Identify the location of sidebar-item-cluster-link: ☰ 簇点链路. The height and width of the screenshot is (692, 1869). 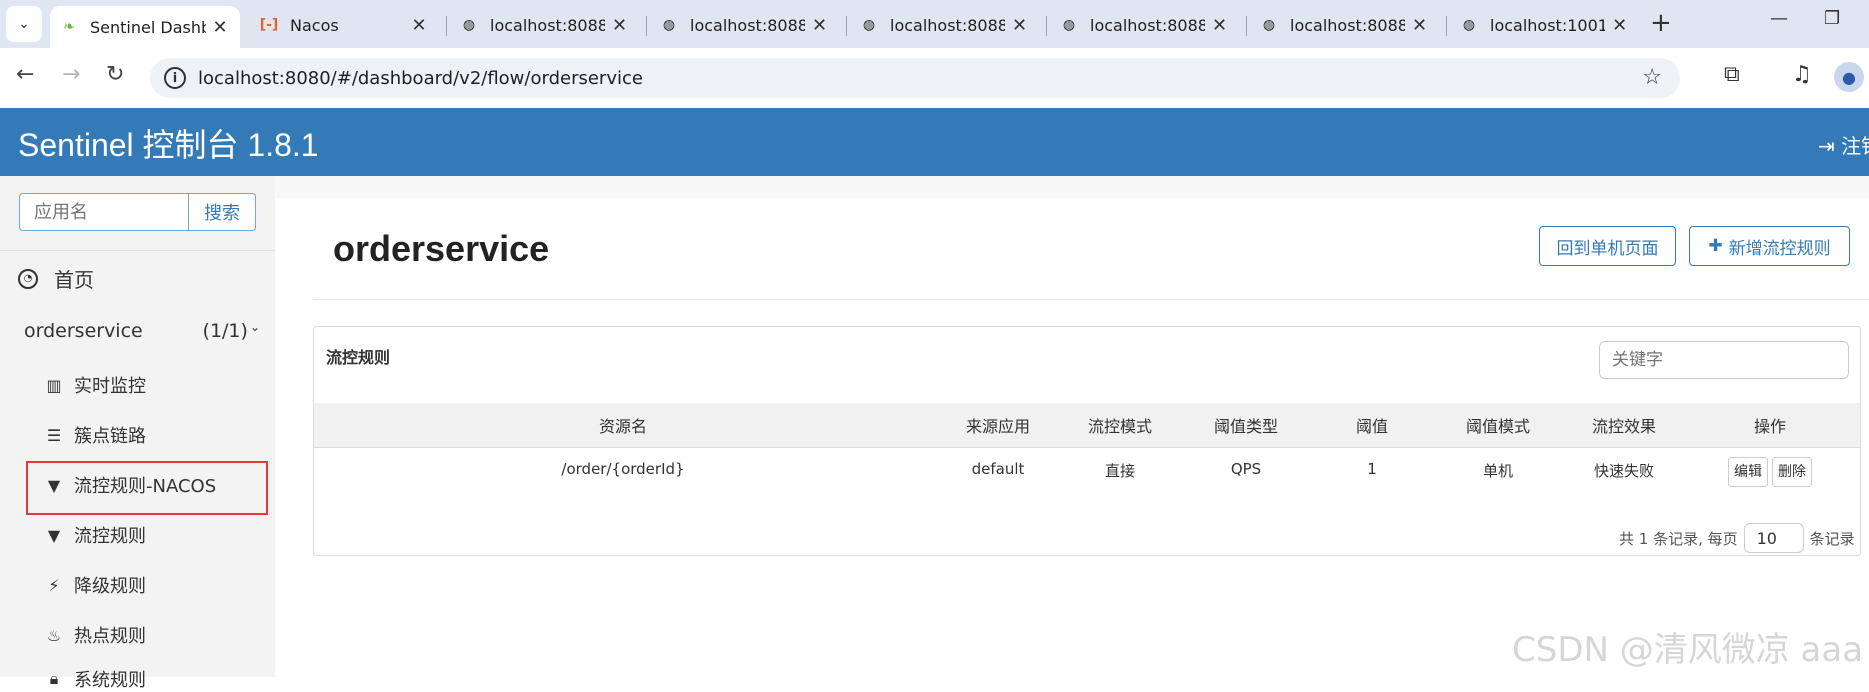
(95, 435).